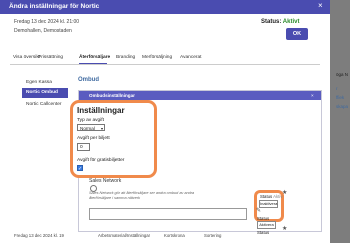 This screenshot has width=350, height=243. Describe the element at coordinates (50, 57) in the screenshot. I see `tab-pricing: Prissättning` at that location.